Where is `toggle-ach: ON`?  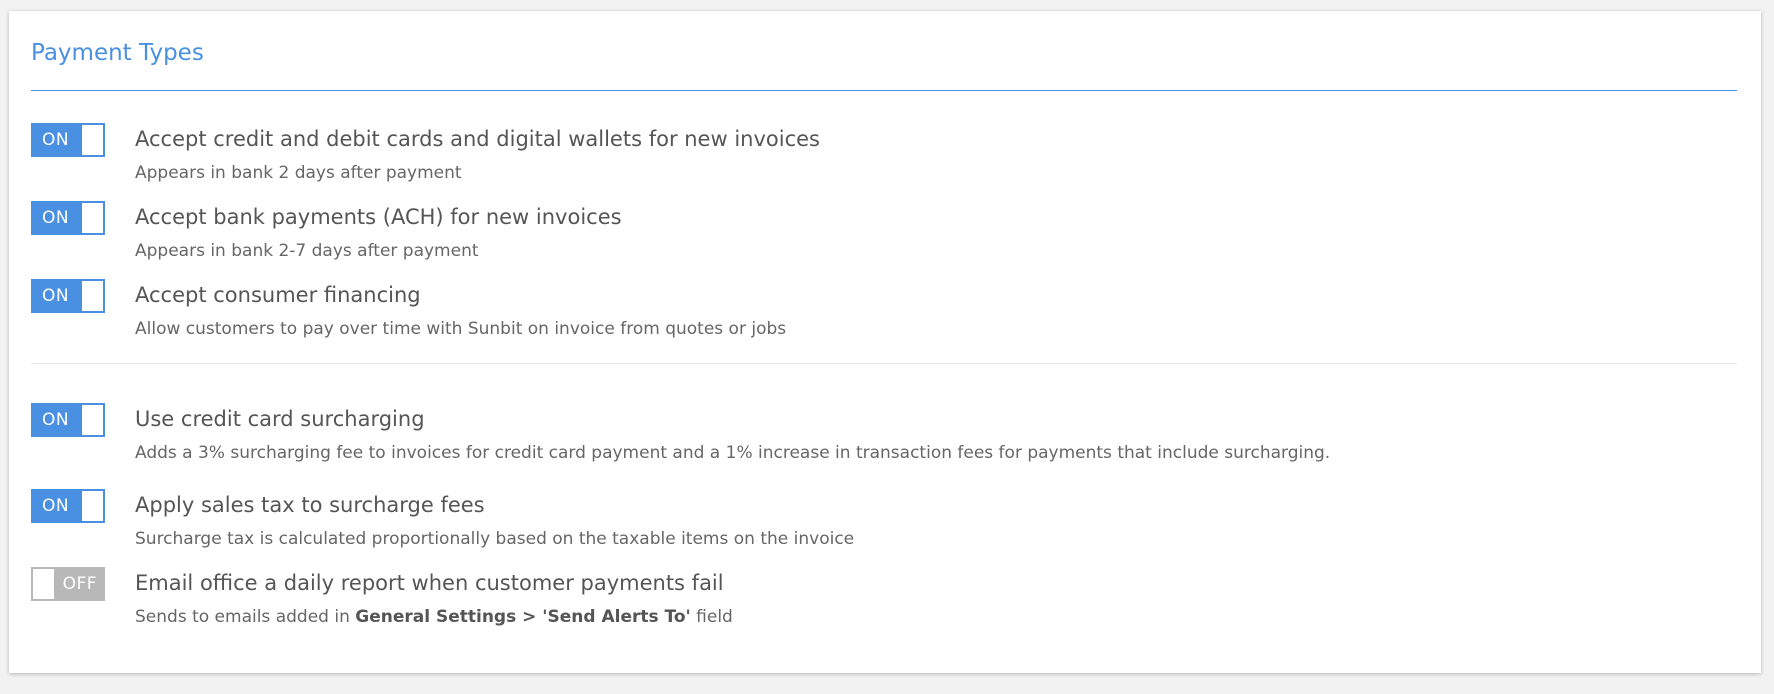 toggle-ach: ON is located at coordinates (68, 218).